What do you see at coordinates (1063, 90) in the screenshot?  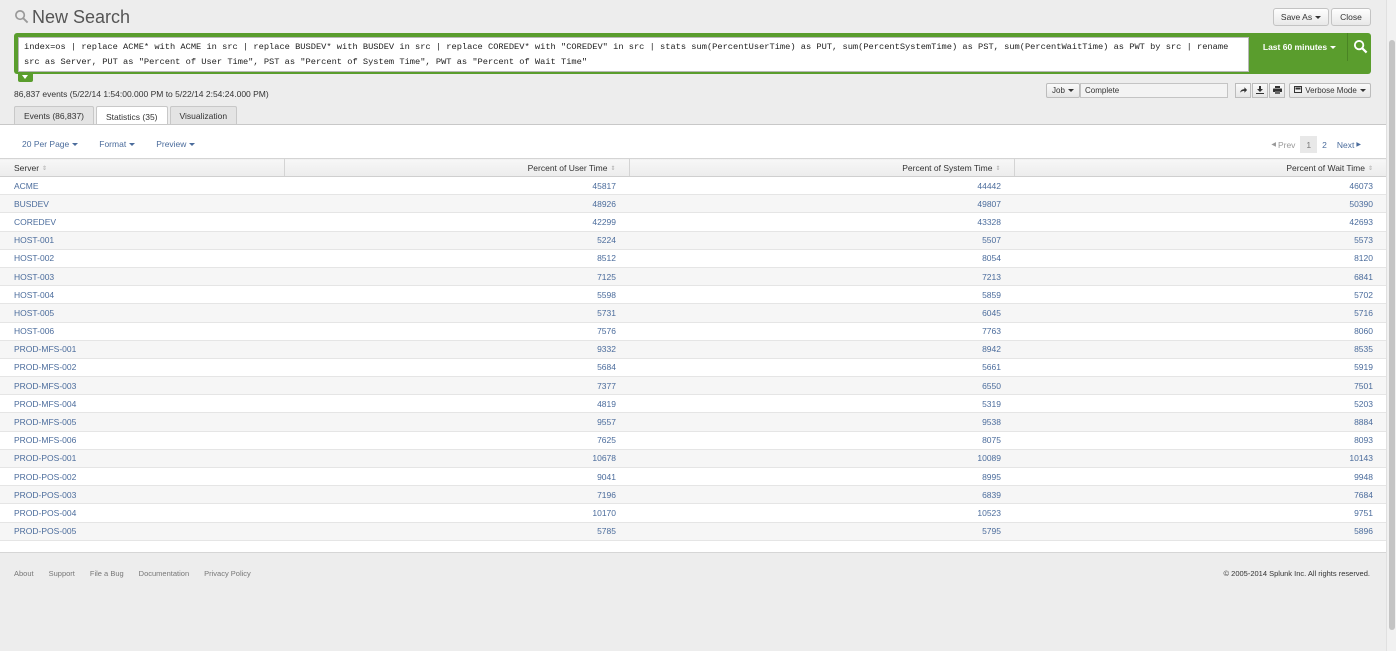 I see `job-menu-button: Job` at bounding box center [1063, 90].